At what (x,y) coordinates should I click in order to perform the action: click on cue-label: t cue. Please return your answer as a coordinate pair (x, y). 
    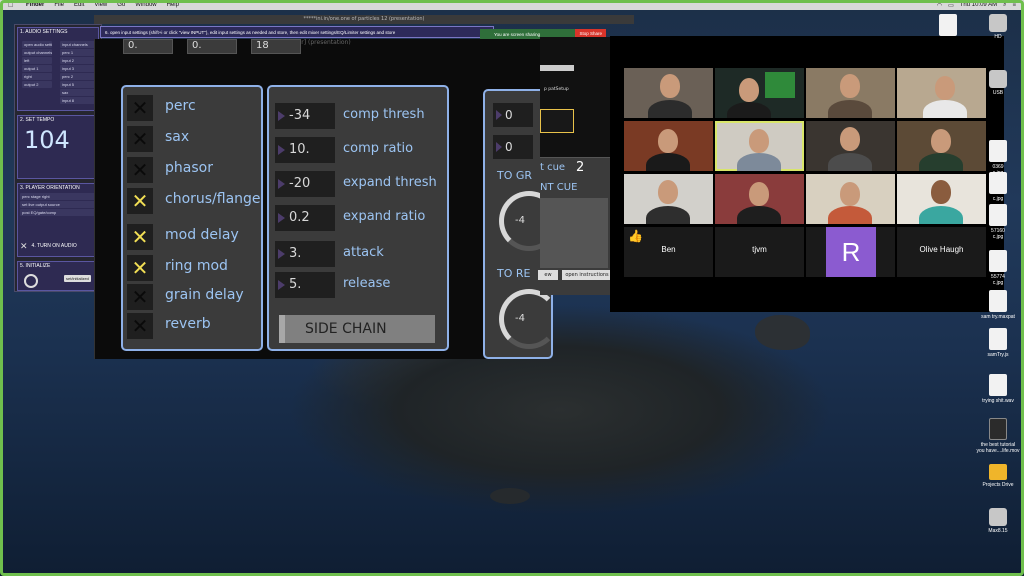
    Looking at the image, I should click on (553, 167).